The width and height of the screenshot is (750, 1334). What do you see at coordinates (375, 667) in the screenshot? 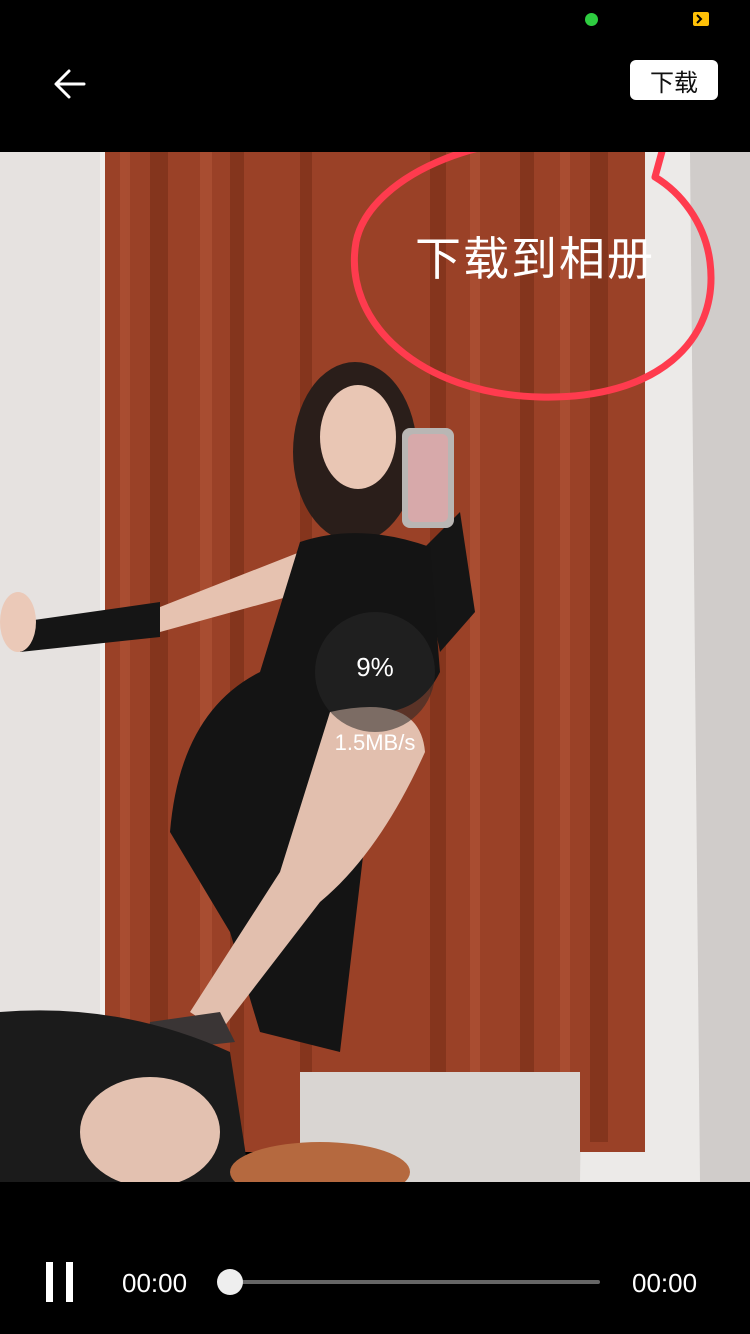
I see `download-progress-percent: 9%` at bounding box center [375, 667].